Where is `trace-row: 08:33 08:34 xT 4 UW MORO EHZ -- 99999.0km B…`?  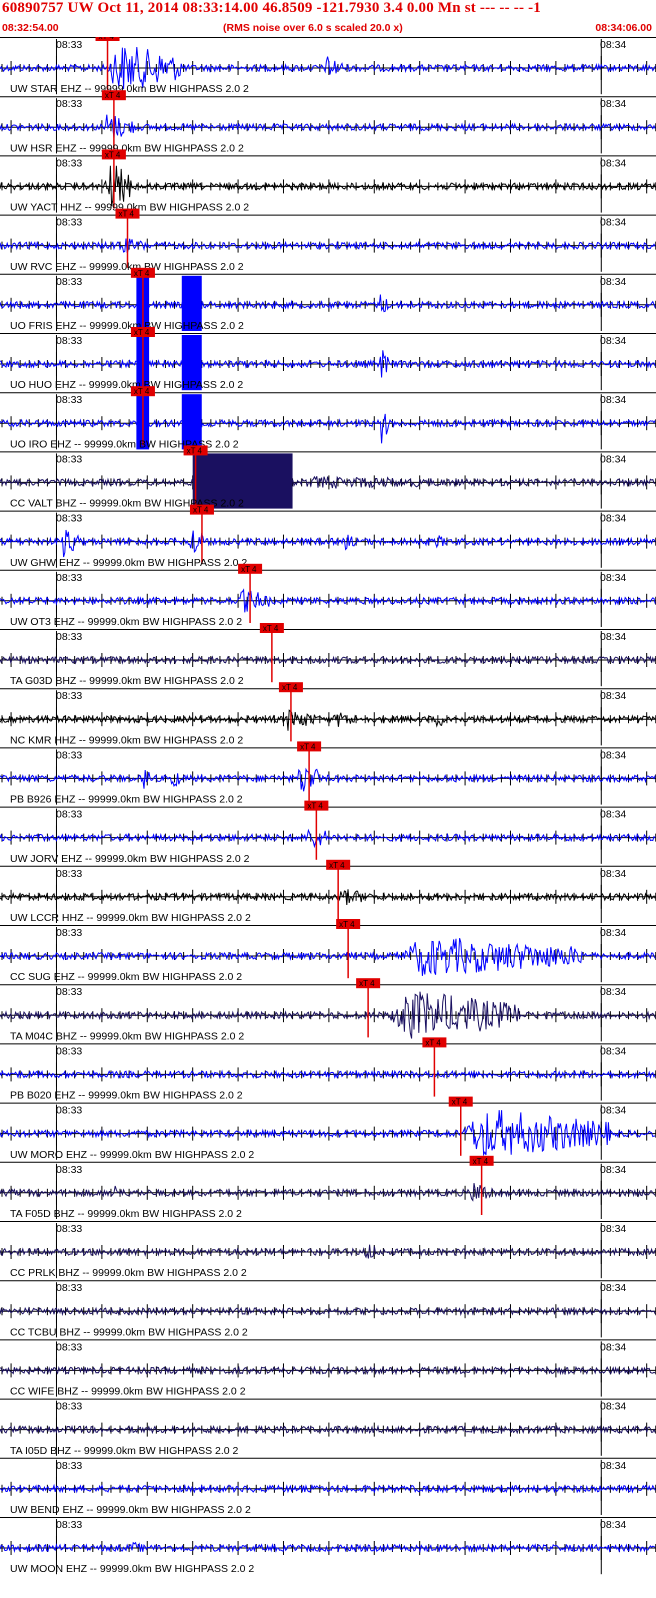 trace-row: 08:33 08:34 xT 4 UW MORO EHZ -- 99999.0km B… is located at coordinates (328, 1128).